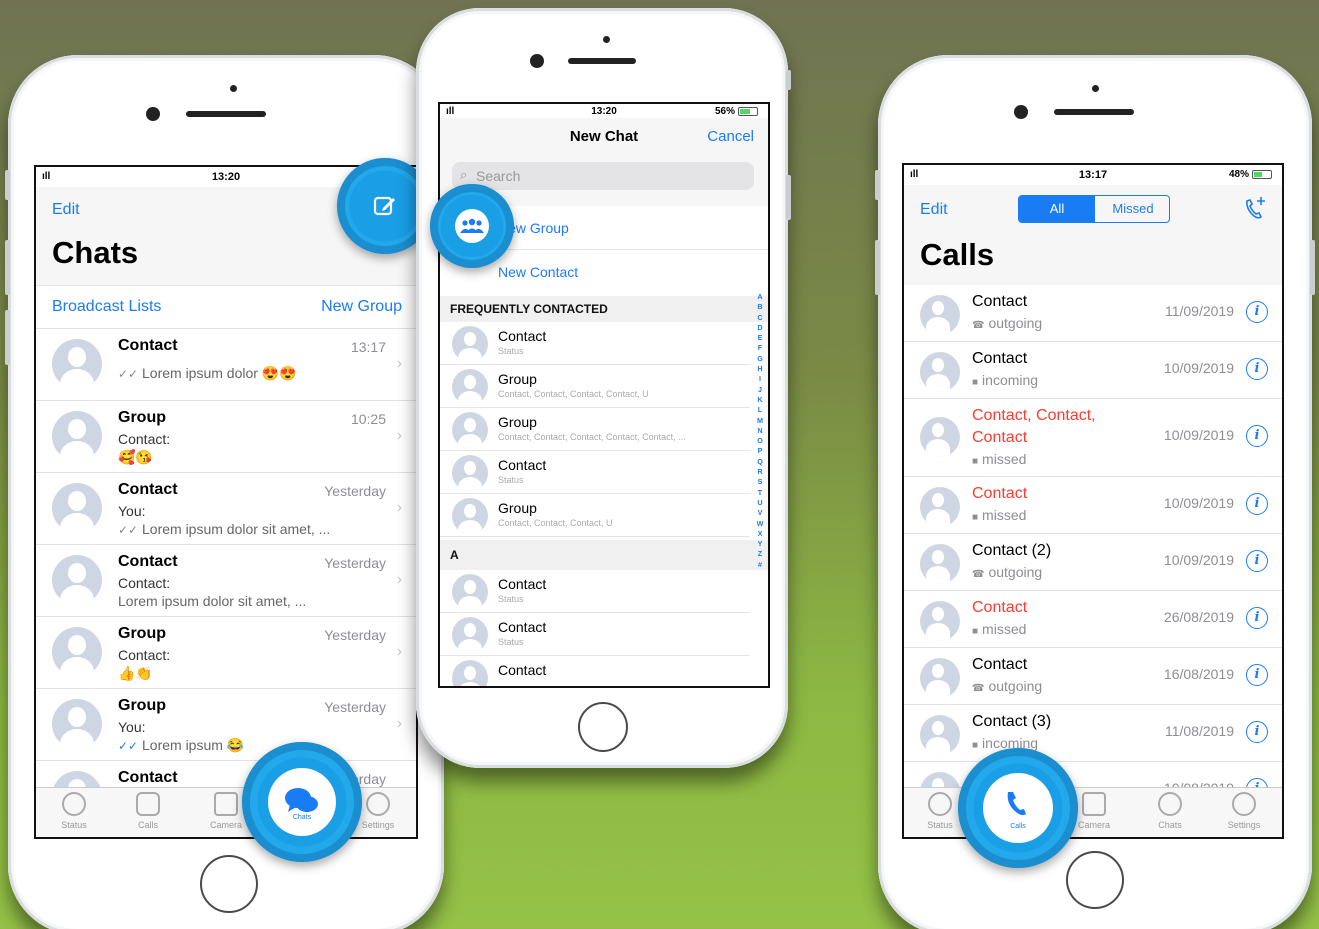 Image resolution: width=1319 pixels, height=929 pixels. What do you see at coordinates (760, 348) in the screenshot?
I see `alphabet-letter: F` at bounding box center [760, 348].